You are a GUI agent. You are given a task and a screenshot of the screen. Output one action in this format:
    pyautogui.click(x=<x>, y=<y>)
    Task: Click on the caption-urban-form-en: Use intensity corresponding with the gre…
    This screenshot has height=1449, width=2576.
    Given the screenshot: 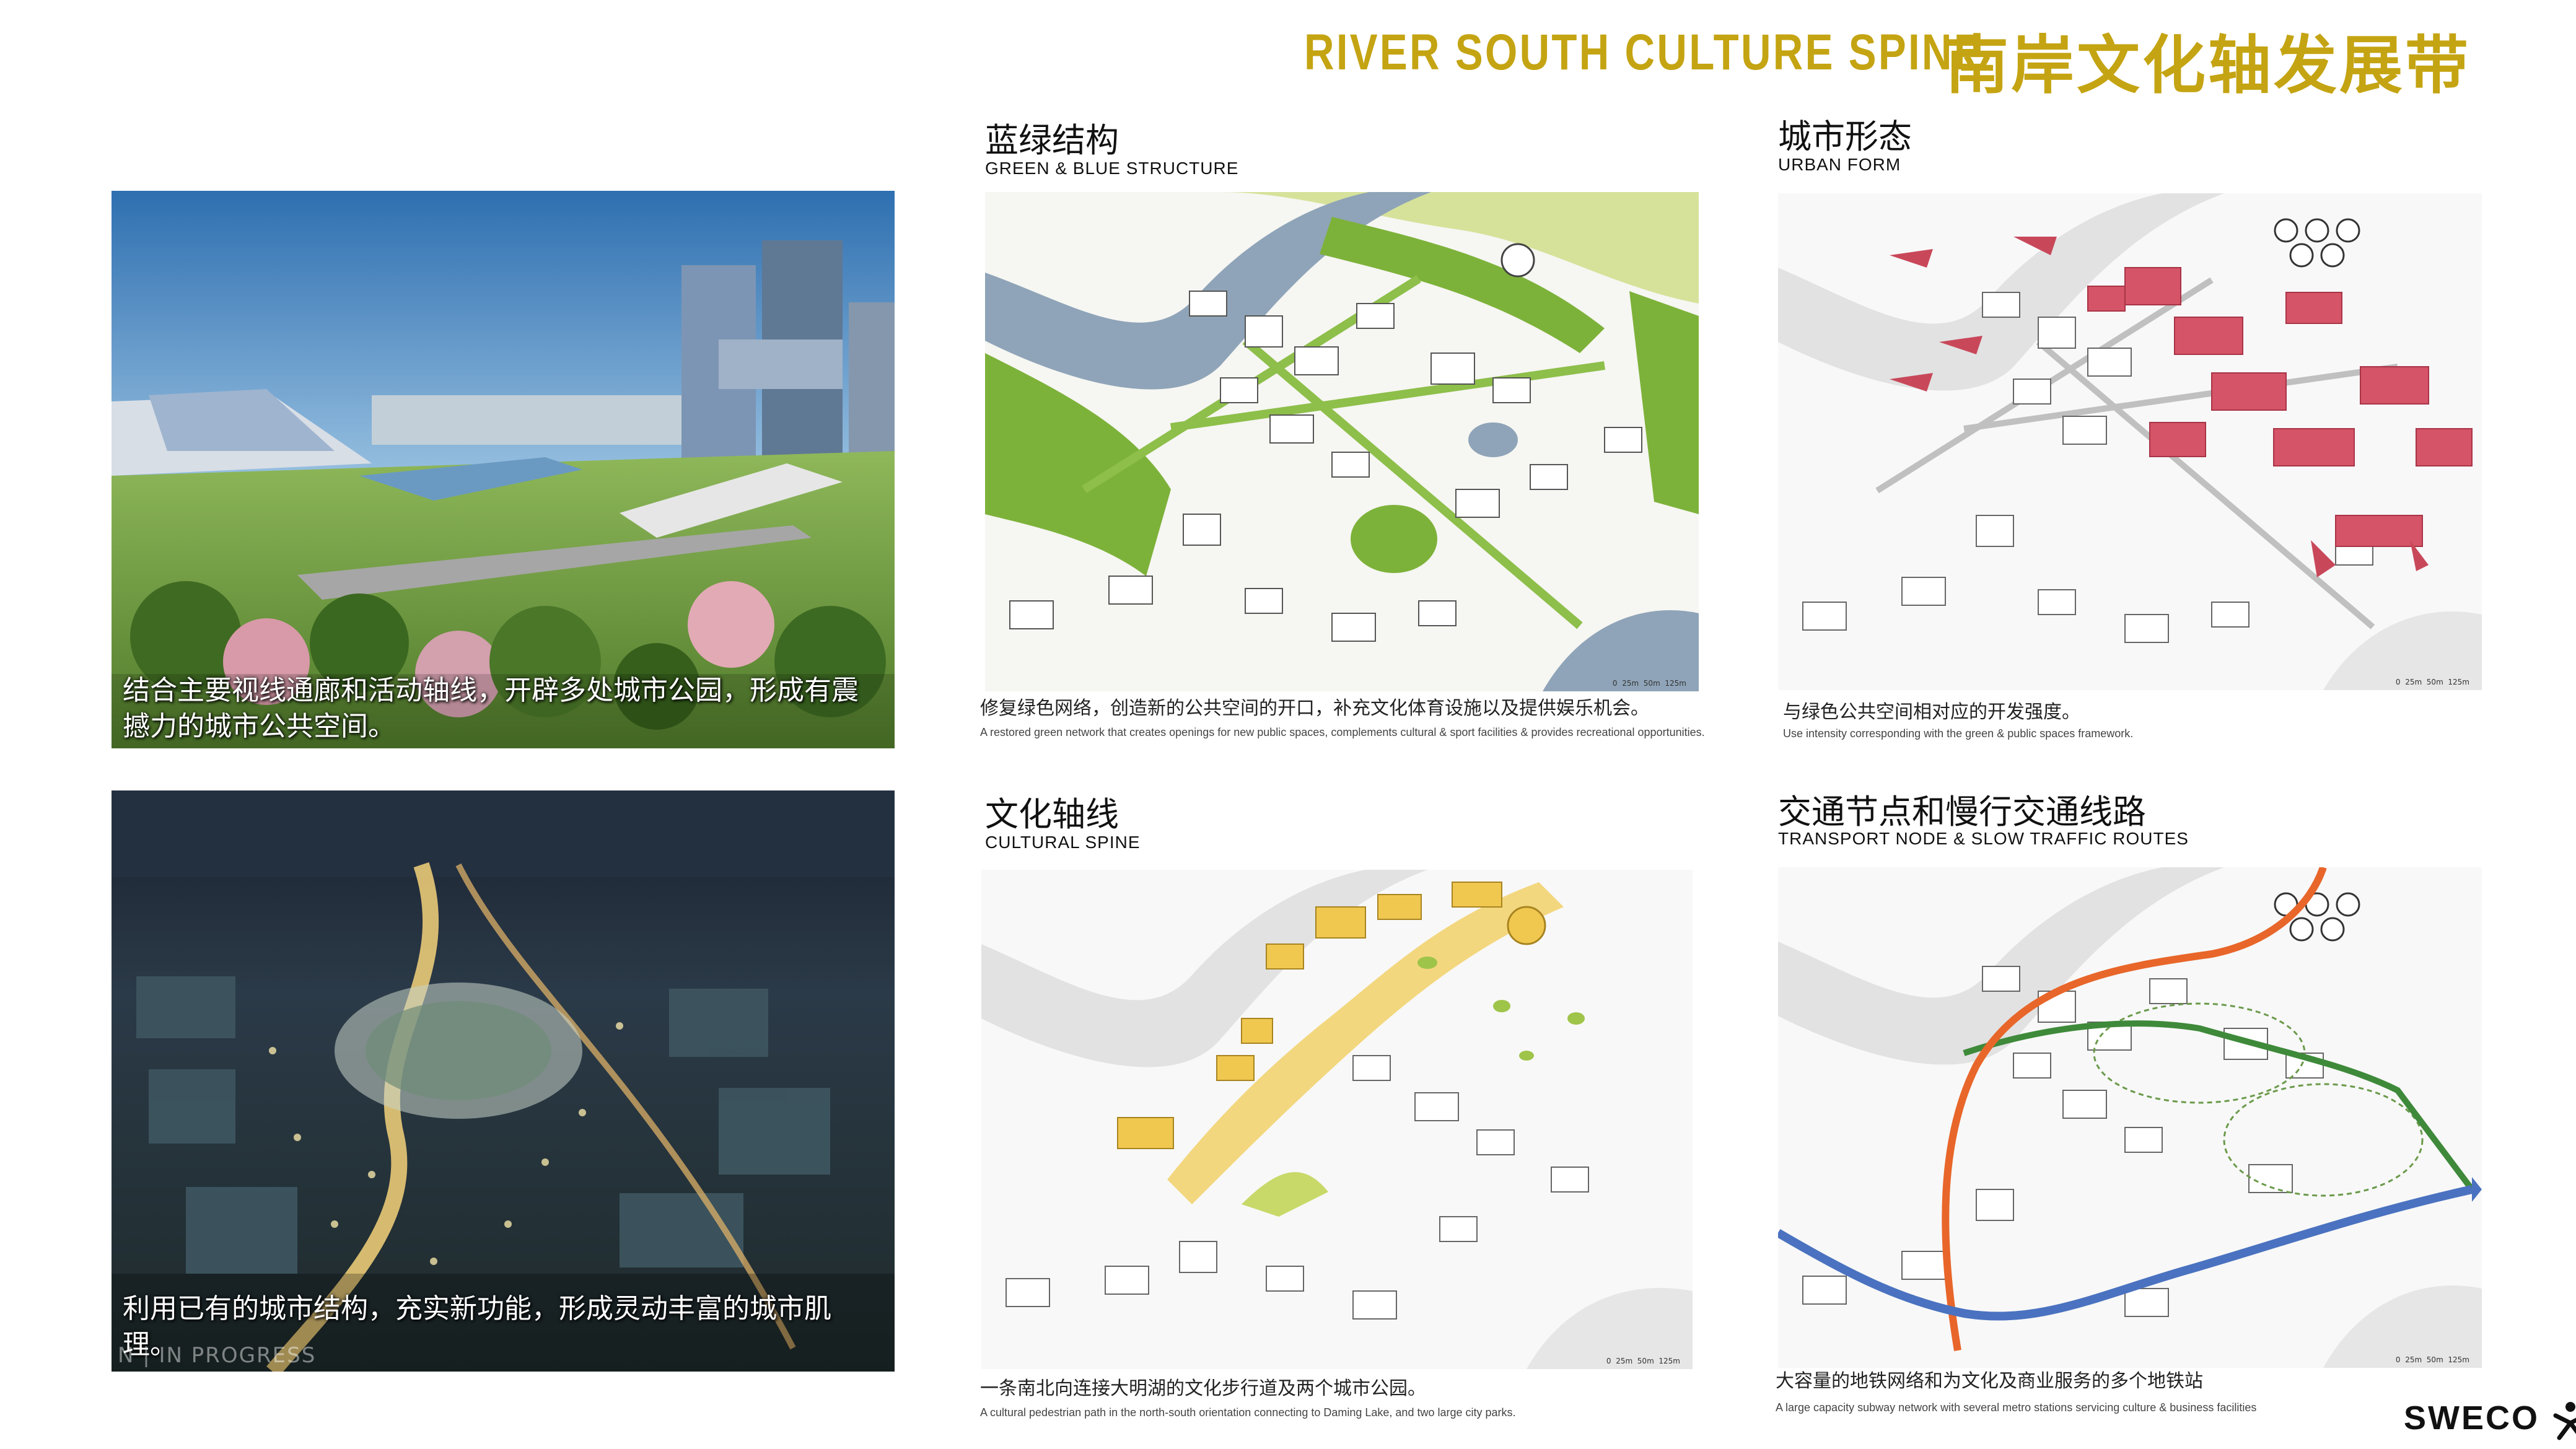 What is the action you would take?
    pyautogui.click(x=1958, y=733)
    